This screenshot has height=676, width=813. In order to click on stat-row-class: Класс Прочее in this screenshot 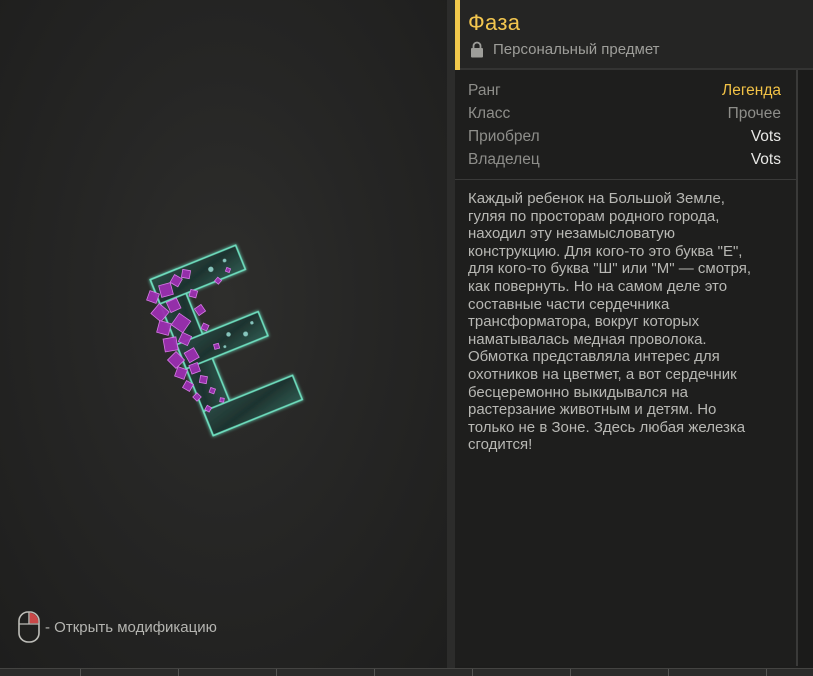, I will do `click(624, 116)`.